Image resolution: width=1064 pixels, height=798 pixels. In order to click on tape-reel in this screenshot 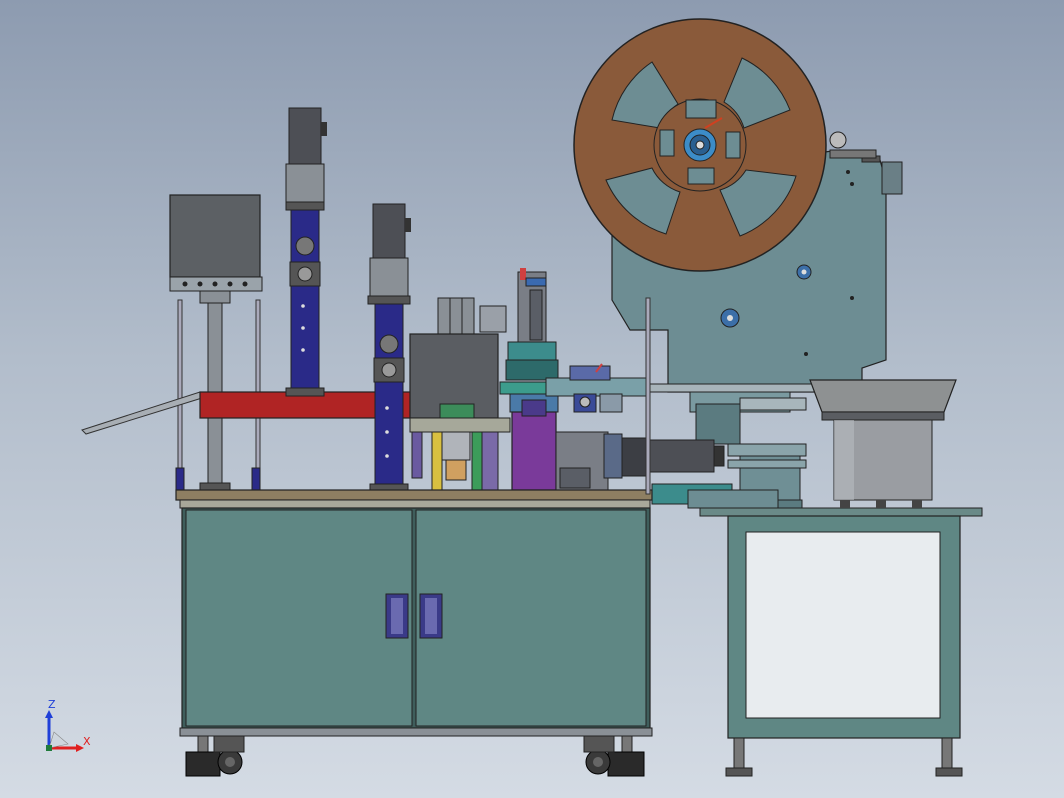, I will do `click(700, 145)`.